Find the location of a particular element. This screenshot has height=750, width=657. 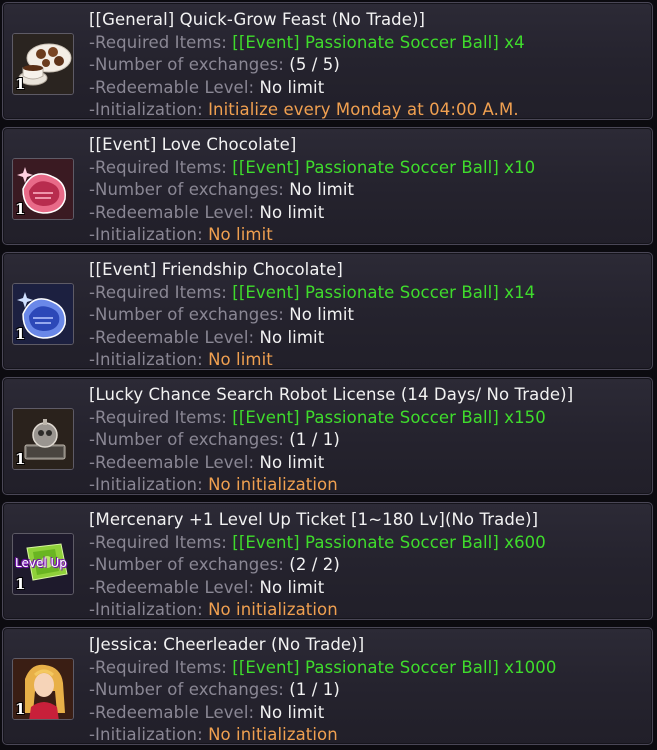

exchanges-value: (5 / 5) is located at coordinates (314, 64).